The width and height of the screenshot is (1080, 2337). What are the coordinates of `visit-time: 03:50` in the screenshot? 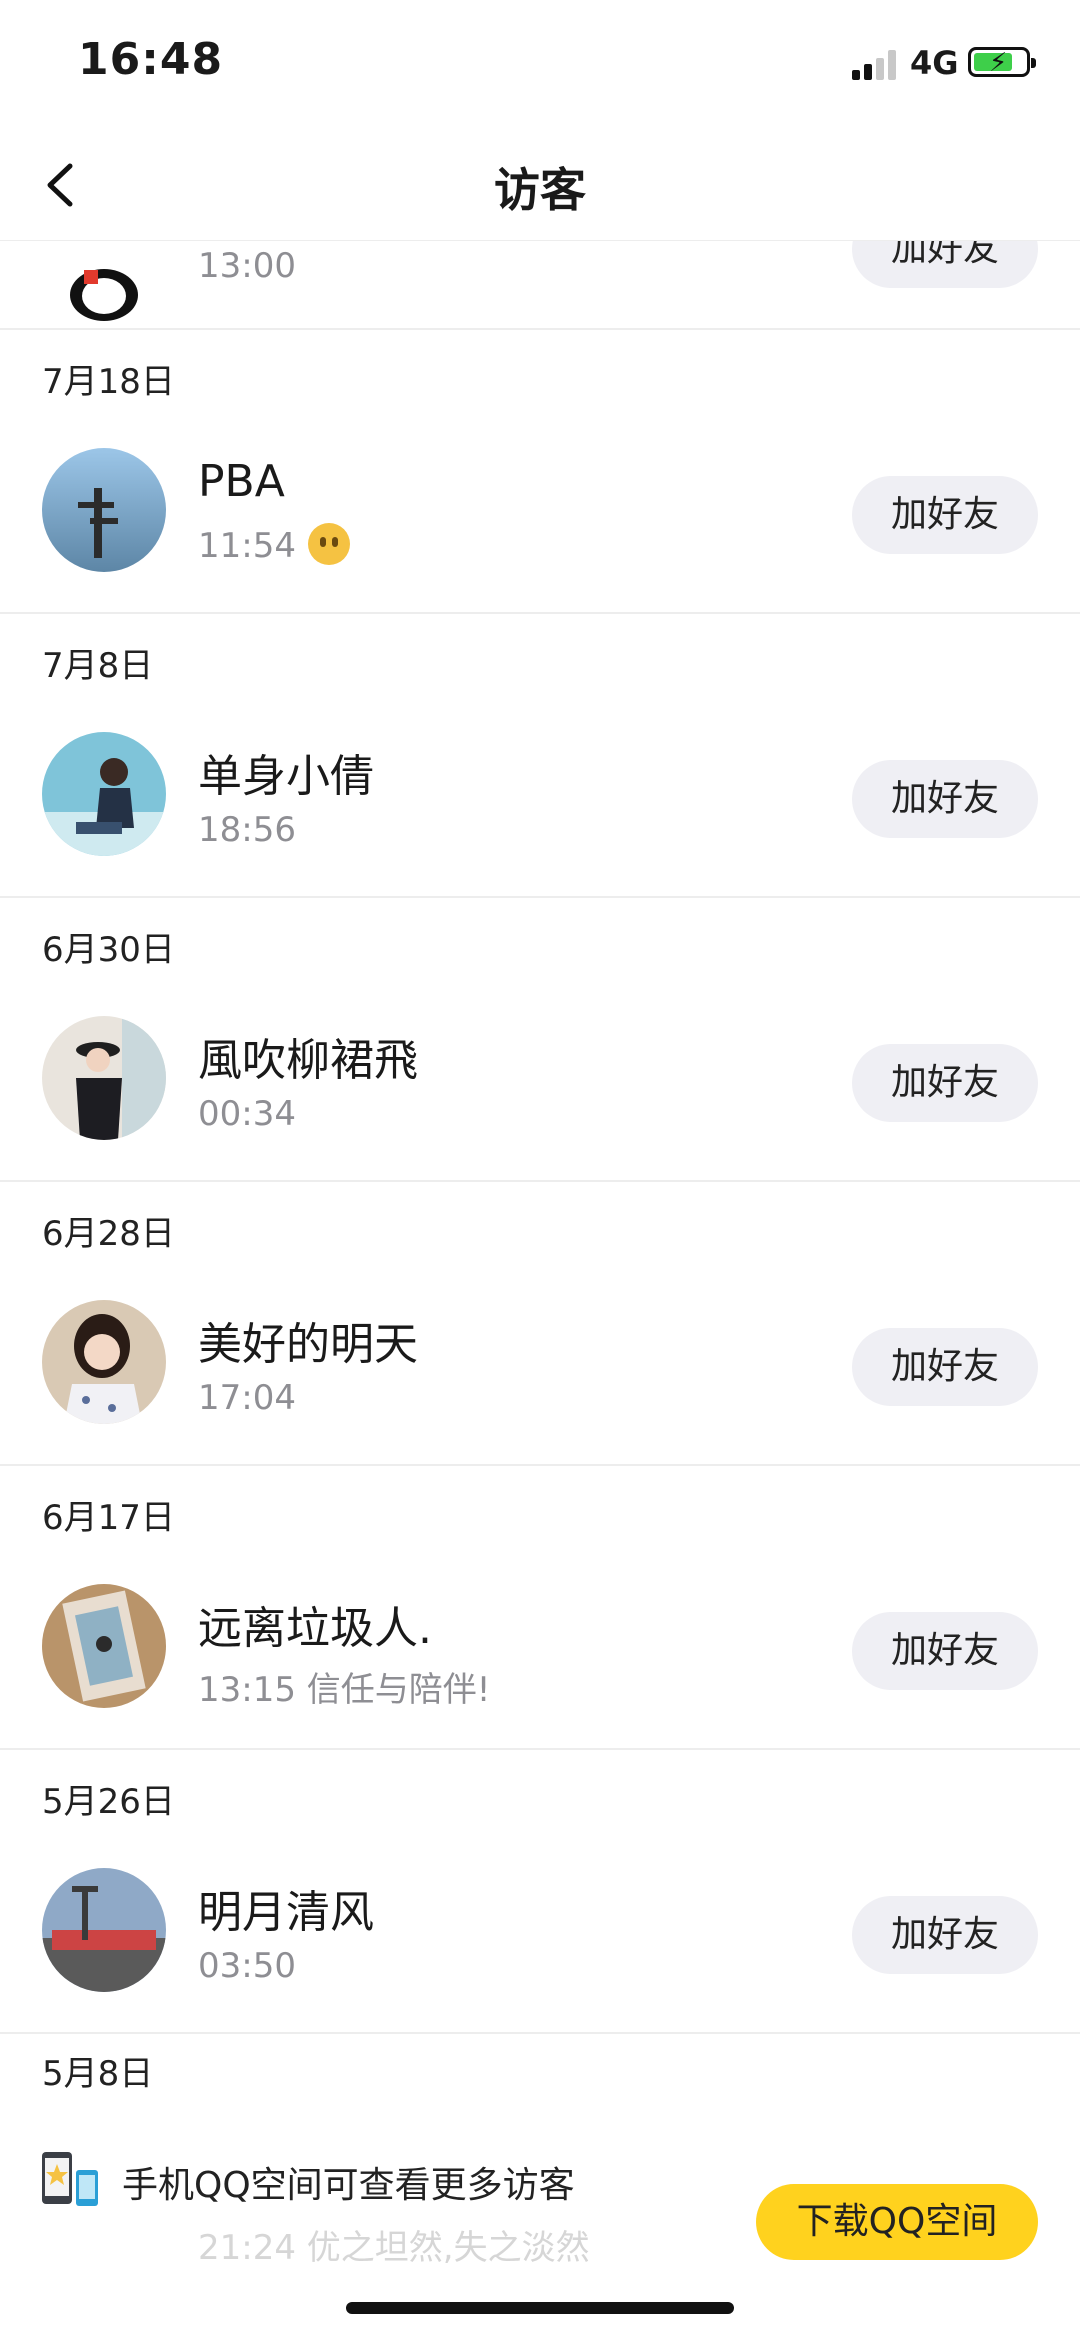 It's located at (247, 1966).